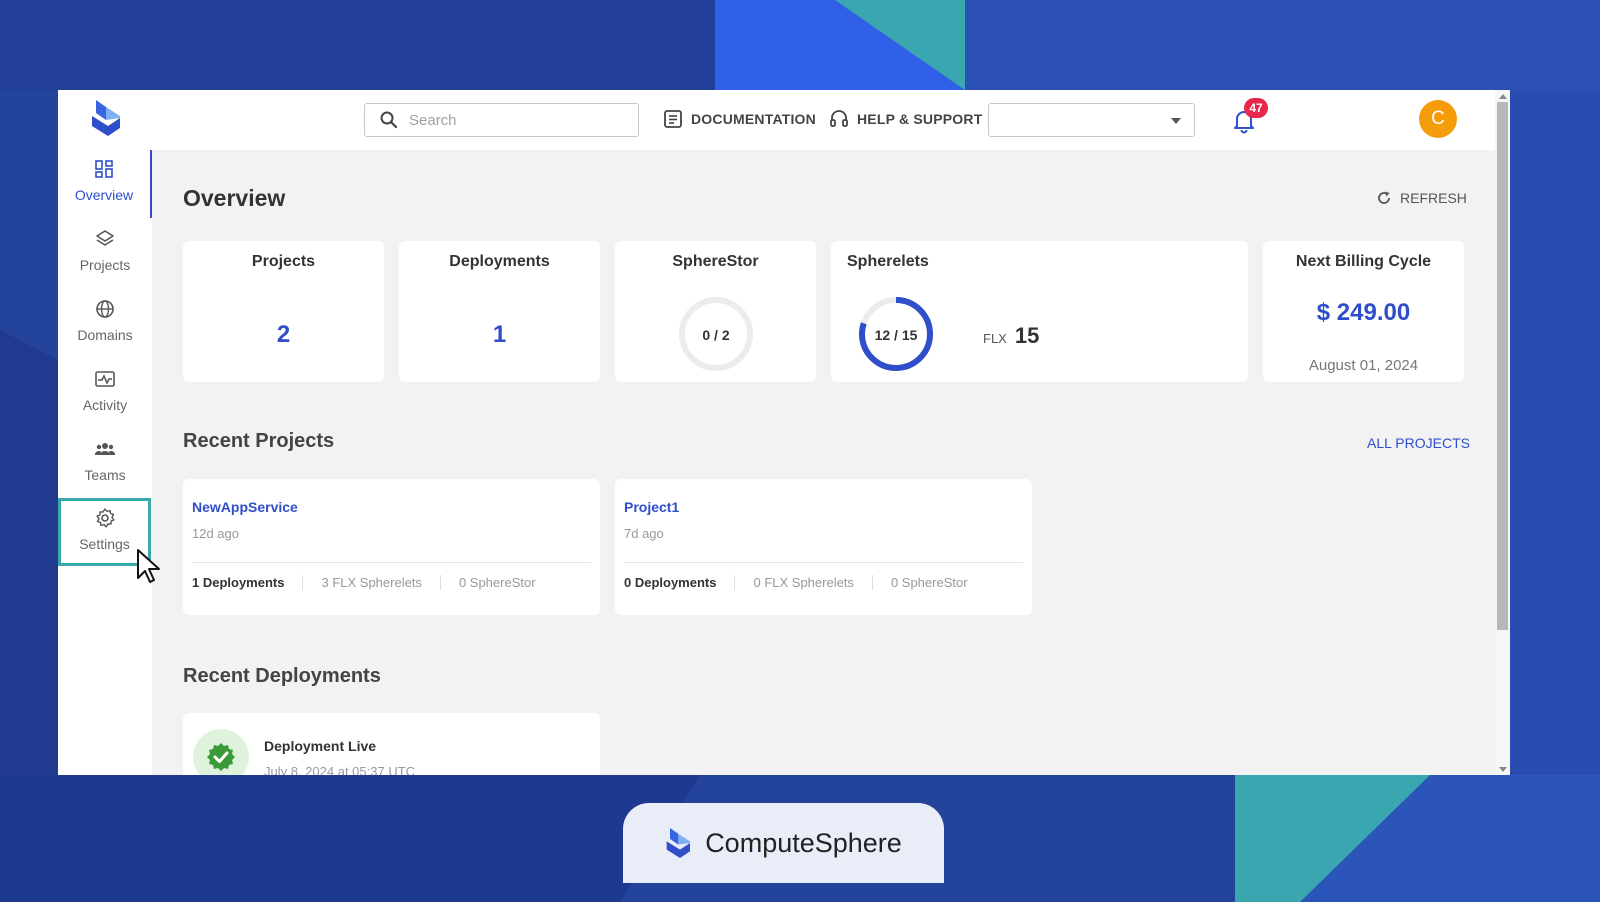  I want to click on notification-badge: 47, so click(1256, 108).